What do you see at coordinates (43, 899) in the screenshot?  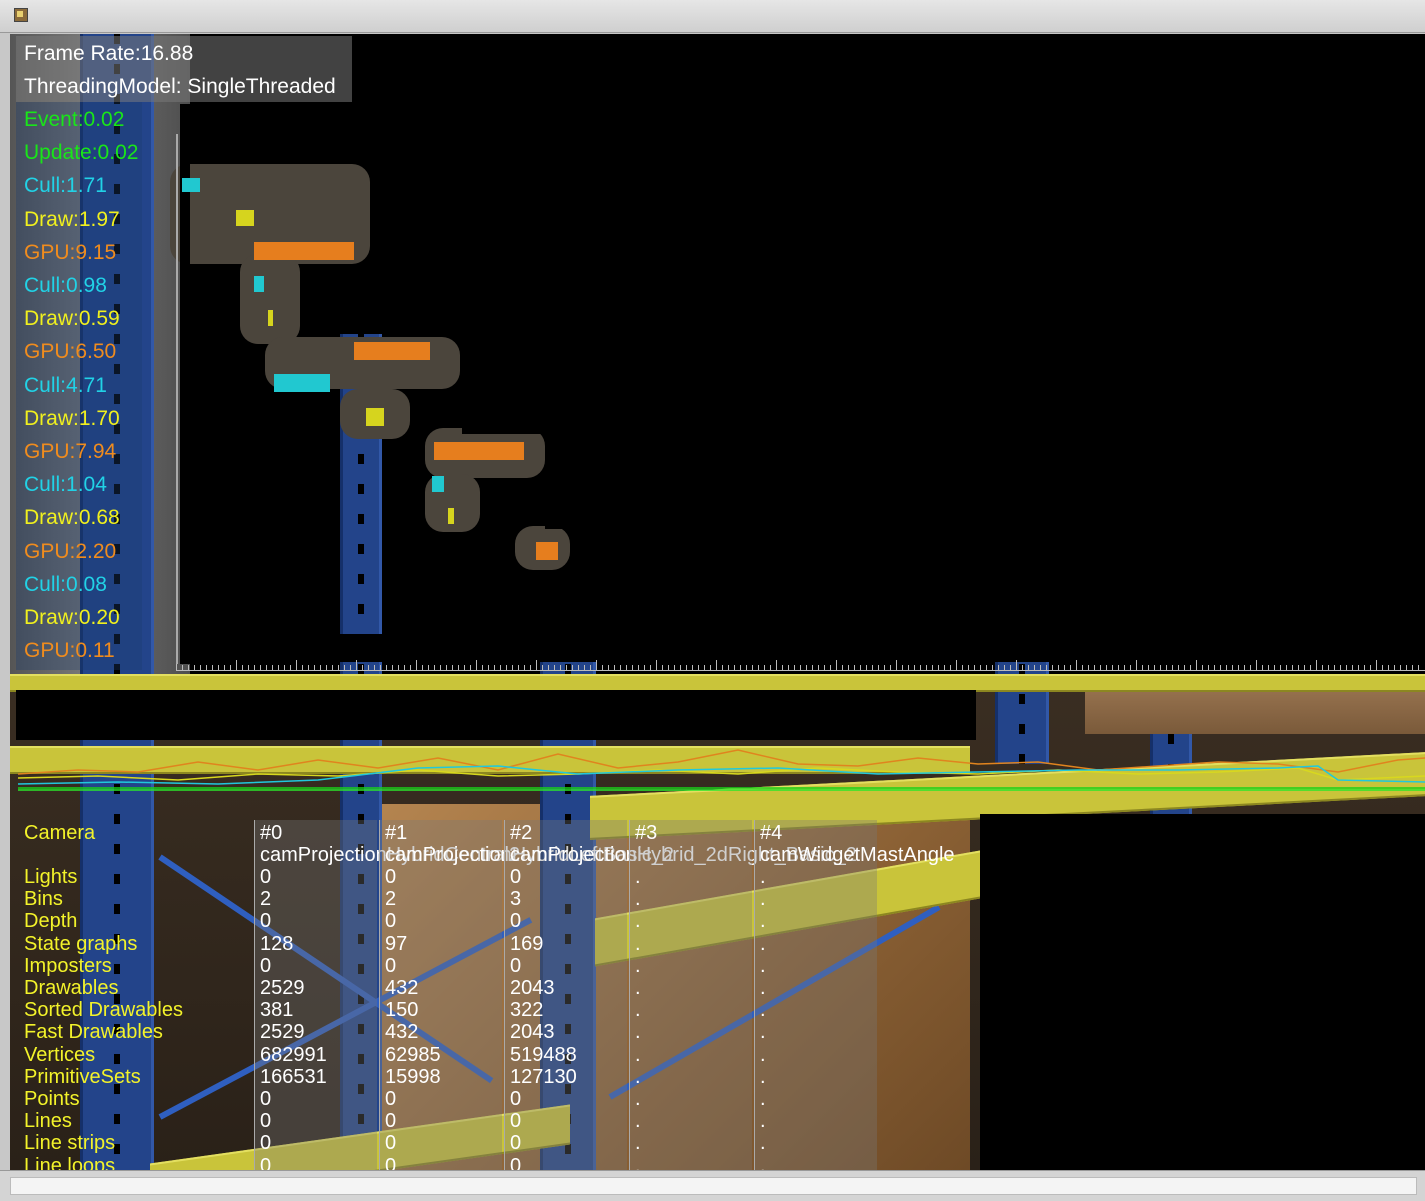 I see `camera-row-label: Bins` at bounding box center [43, 899].